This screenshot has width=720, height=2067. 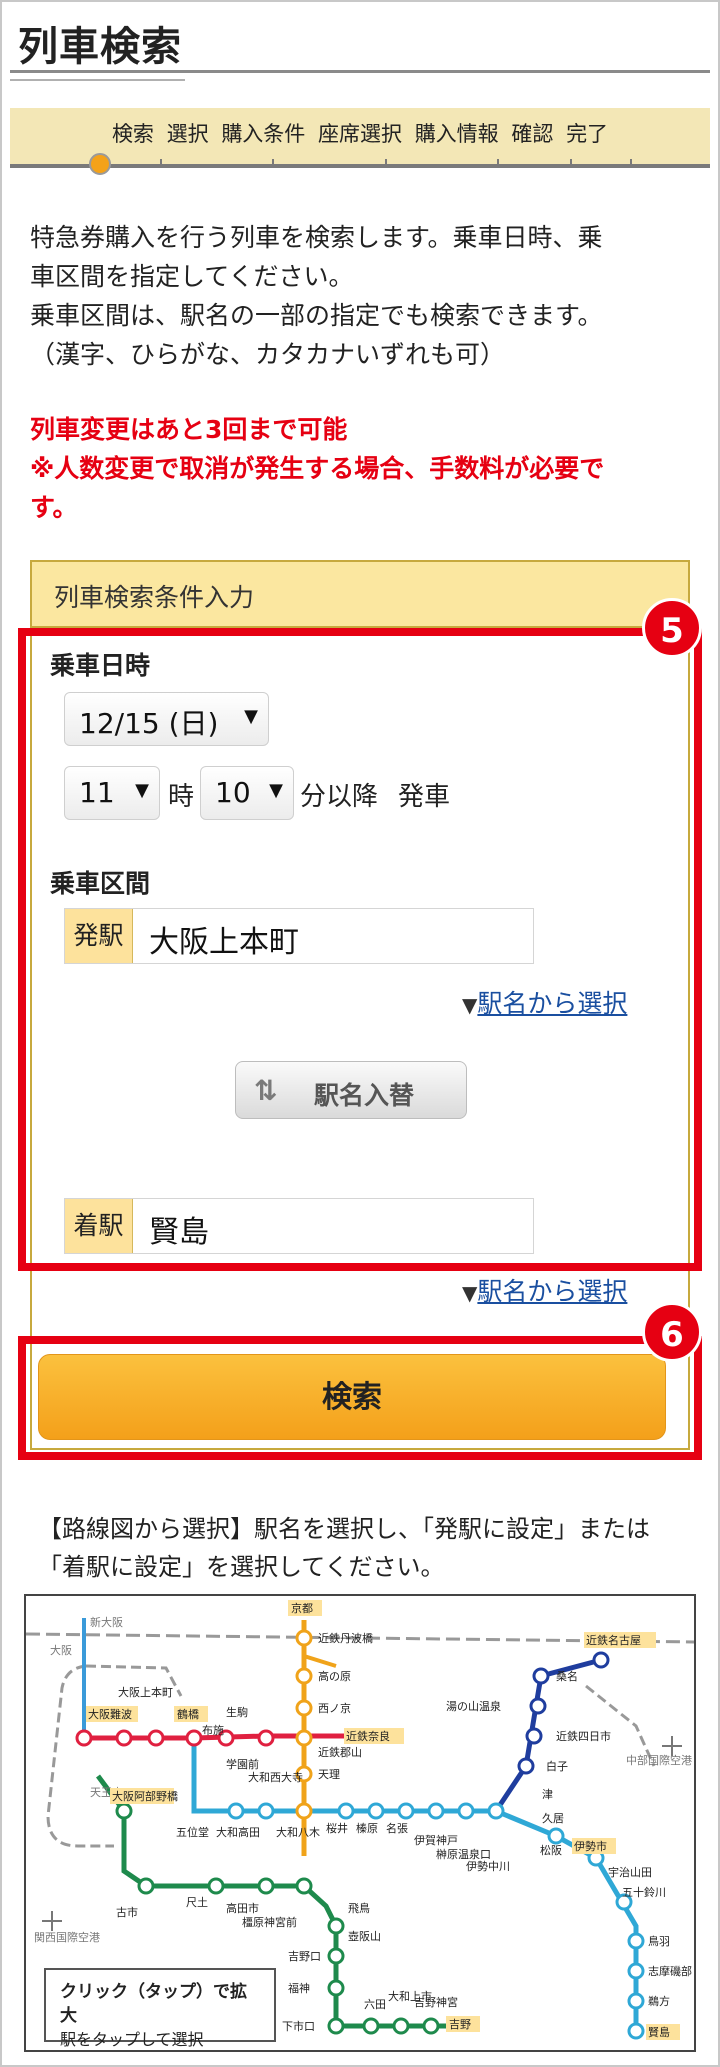 I want to click on map-label: 近鉄郡山, so click(x=340, y=1752).